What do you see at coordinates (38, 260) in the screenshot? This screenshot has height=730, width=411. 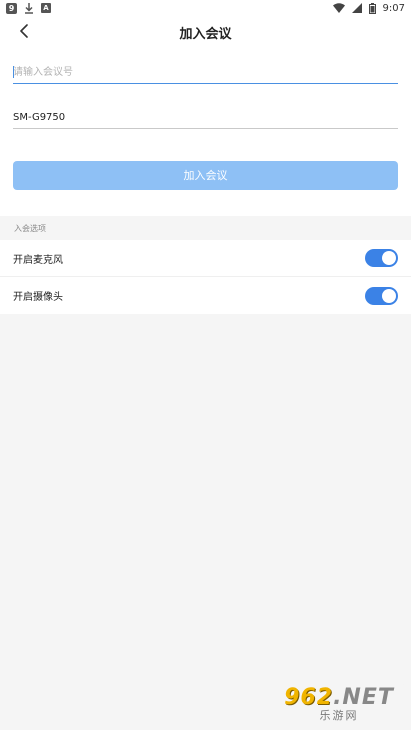 I see `option-label-microphone: 开启麦克风` at bounding box center [38, 260].